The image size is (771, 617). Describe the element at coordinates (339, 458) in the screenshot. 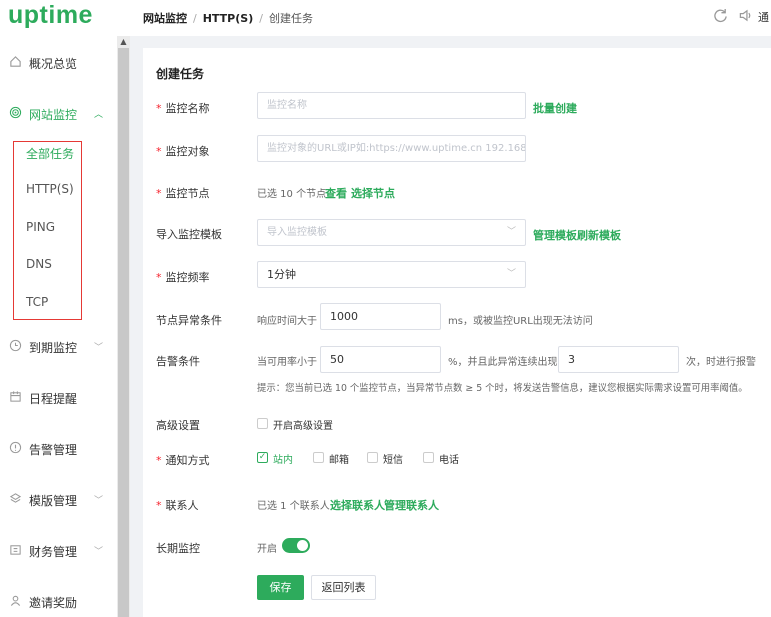

I see `notify-email-label: 邮箱` at that location.